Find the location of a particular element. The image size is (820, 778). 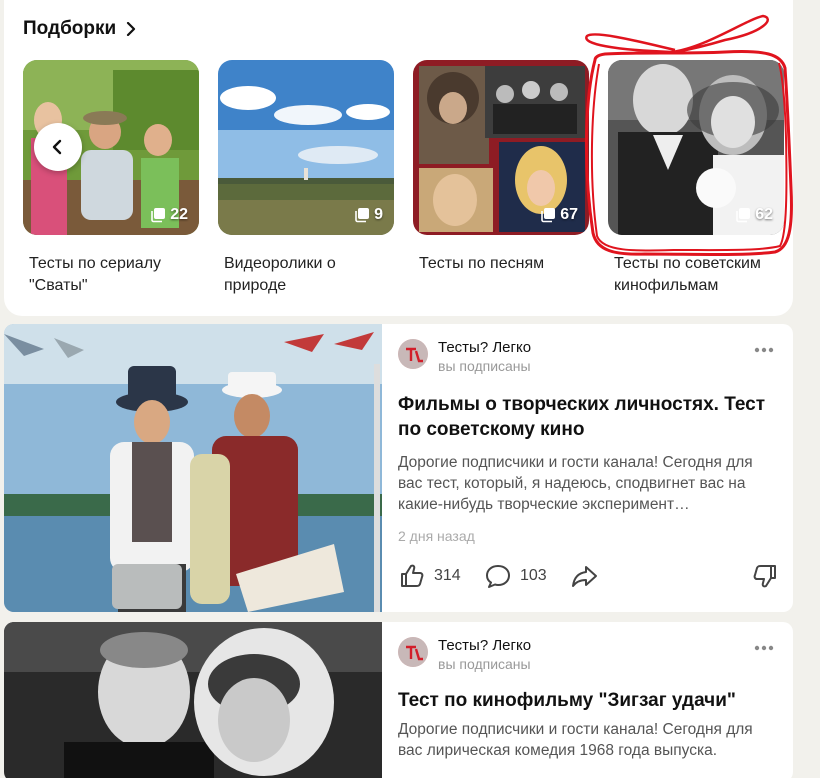

collection-count-value: 22 is located at coordinates (179, 214).